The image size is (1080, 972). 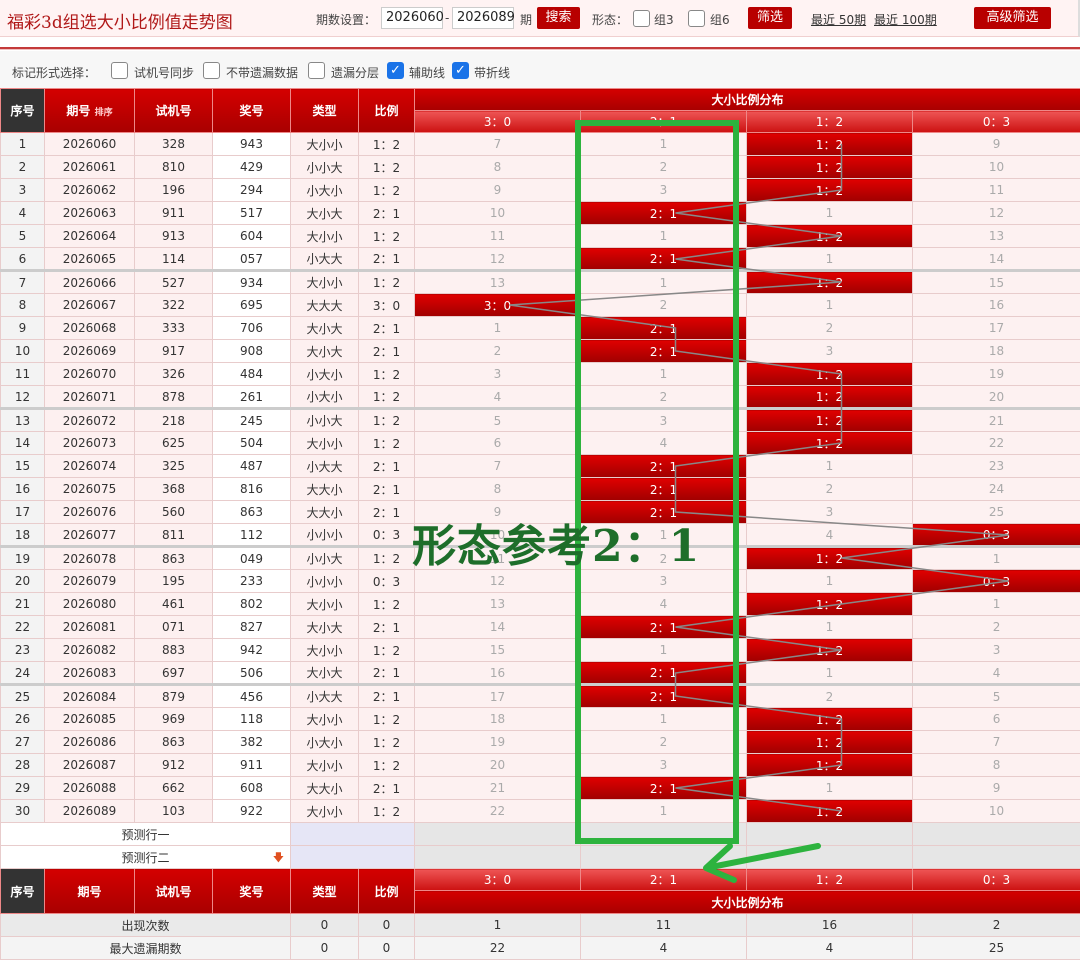 What do you see at coordinates (497, 190) in the screenshot?
I see `dist-miss-cell: 9` at bounding box center [497, 190].